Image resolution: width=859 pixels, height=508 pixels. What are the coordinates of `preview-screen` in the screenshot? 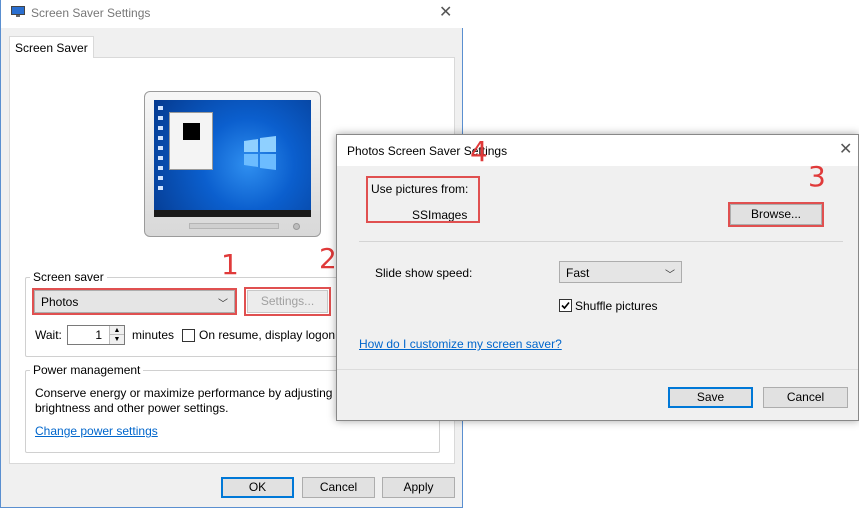 It's located at (232, 158).